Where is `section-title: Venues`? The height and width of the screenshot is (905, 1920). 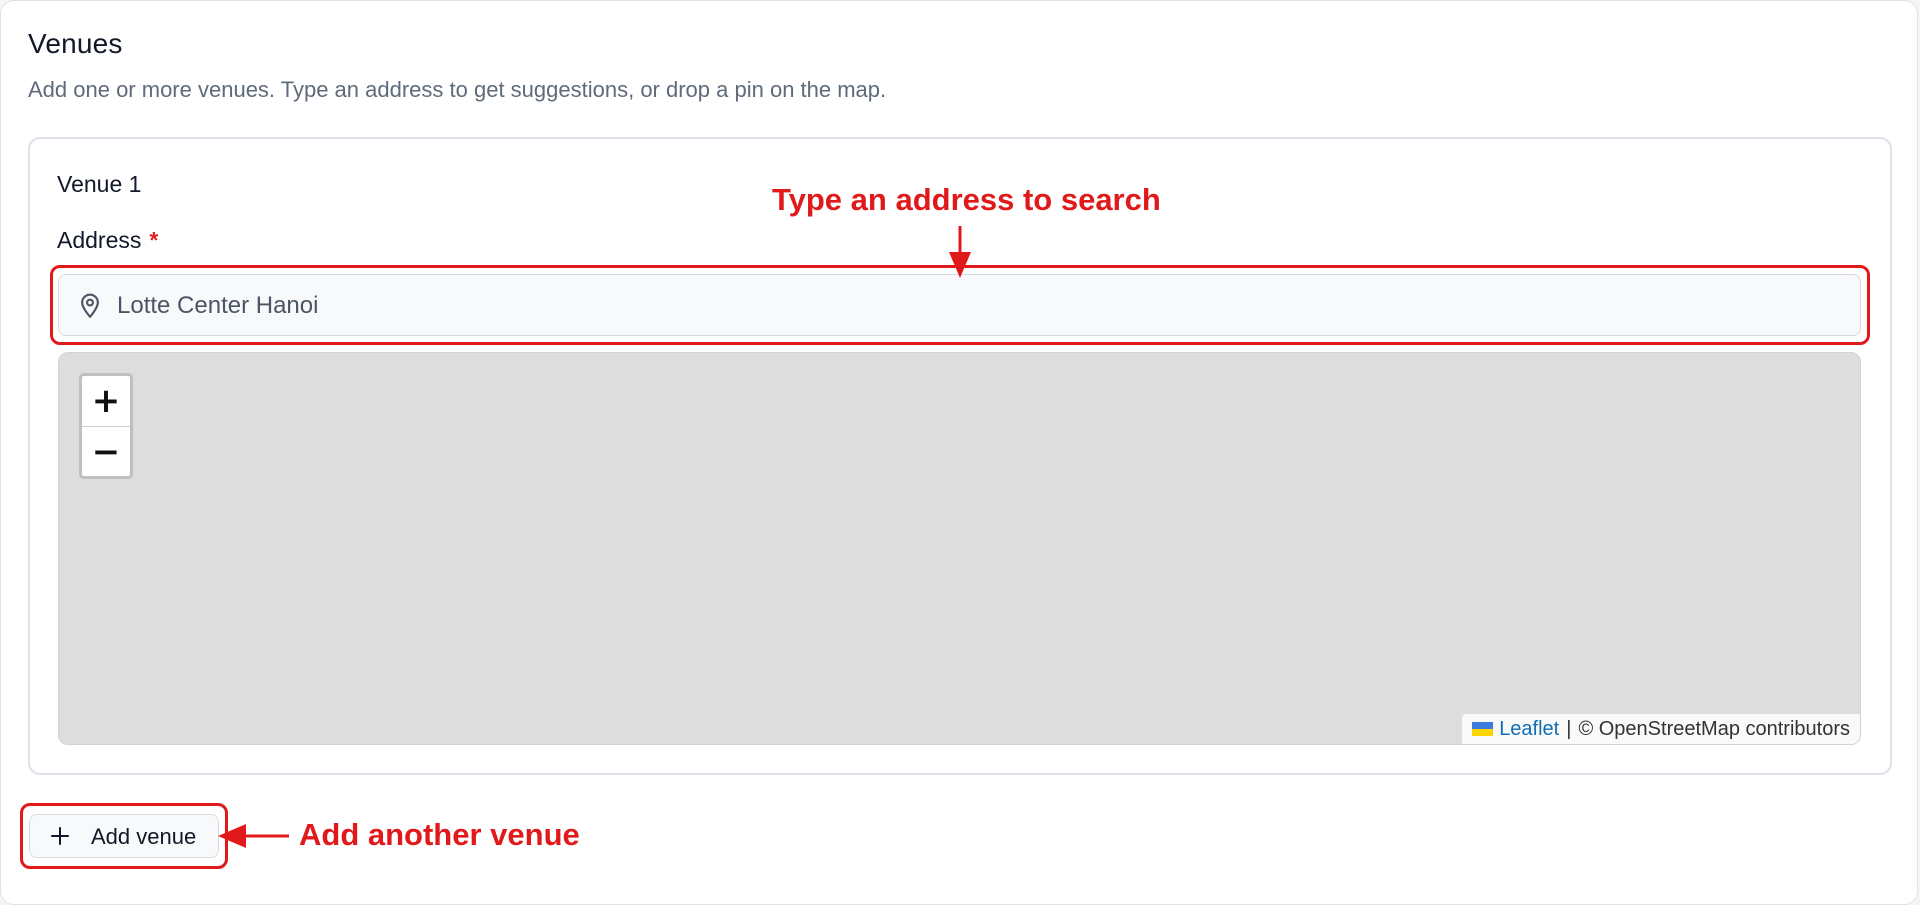
section-title: Venues is located at coordinates (75, 43).